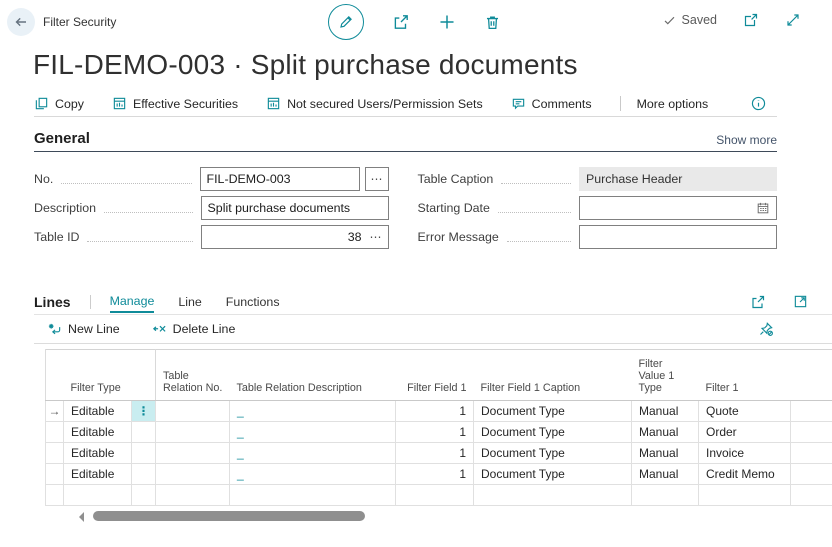  I want to click on field-table-caption: Table Caption Purchase Header, so click(597, 179).